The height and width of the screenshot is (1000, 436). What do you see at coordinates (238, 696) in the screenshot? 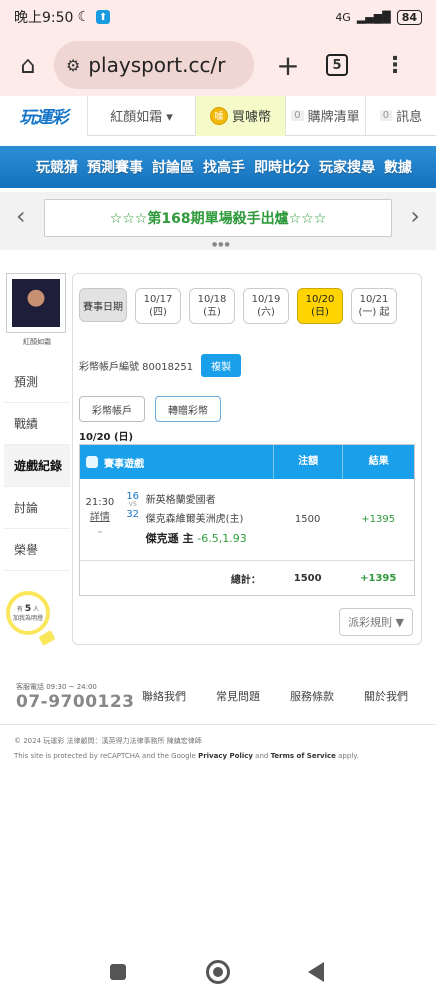
I see `footer-link-faq: 常見問題` at bounding box center [238, 696].